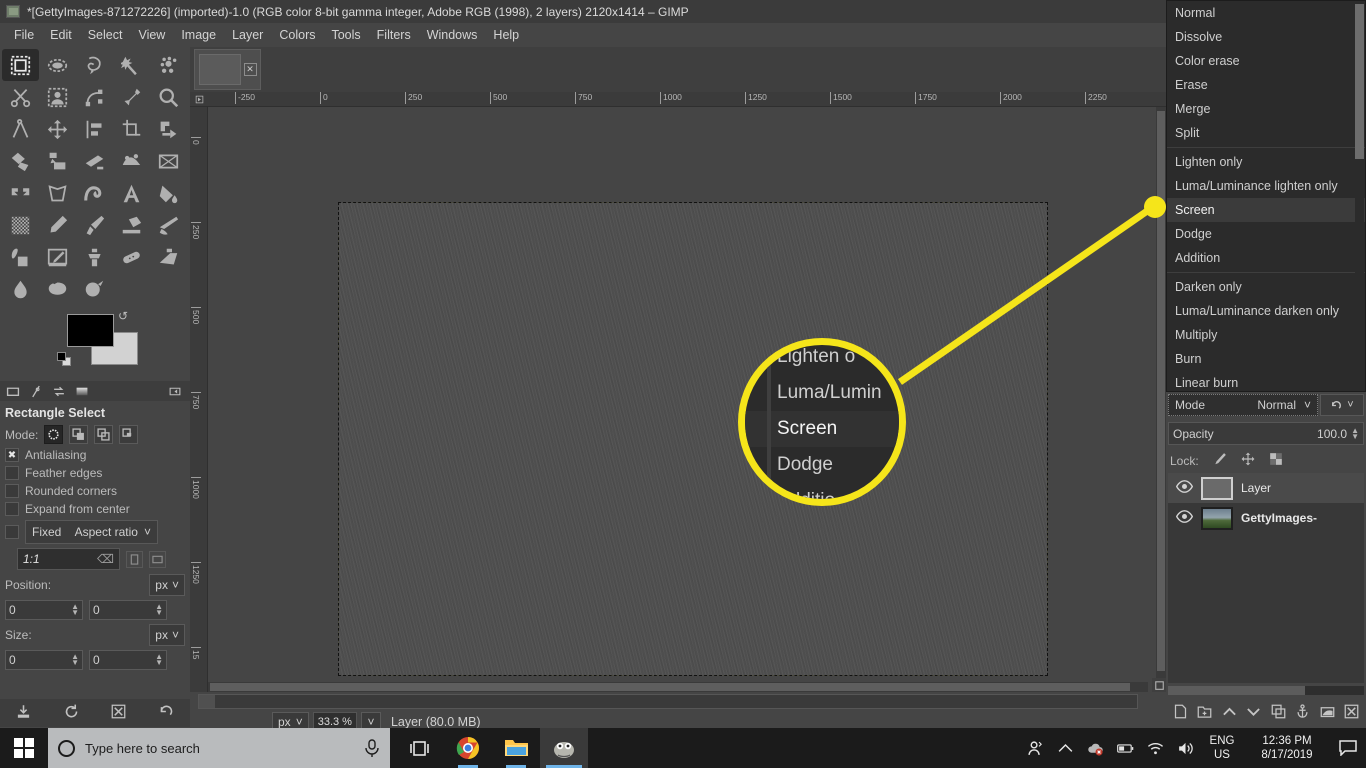 This screenshot has height=768, width=1366. What do you see at coordinates (95, 473) in the screenshot?
I see `feather-edges-row: Feather edges` at bounding box center [95, 473].